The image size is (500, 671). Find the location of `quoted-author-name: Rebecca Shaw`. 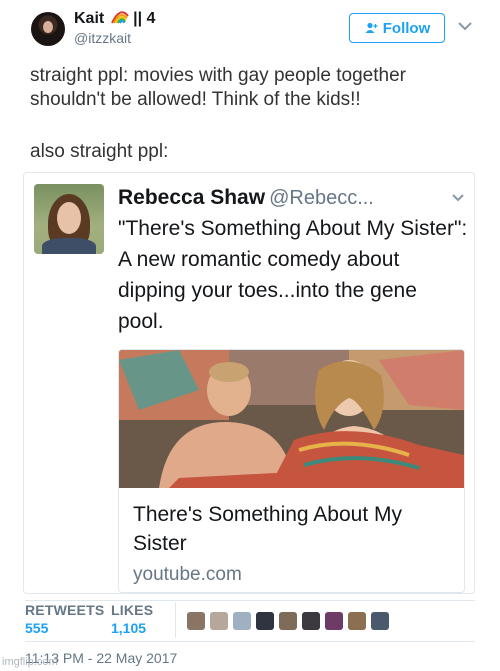

quoted-author-name: Rebecca Shaw is located at coordinates (192, 197).